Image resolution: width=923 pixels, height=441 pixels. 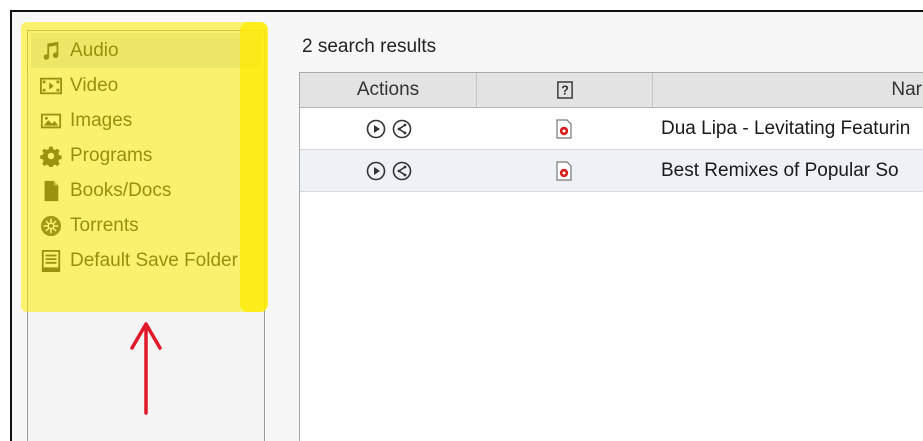 What do you see at coordinates (51, 121) in the screenshot?
I see `image-icon` at bounding box center [51, 121].